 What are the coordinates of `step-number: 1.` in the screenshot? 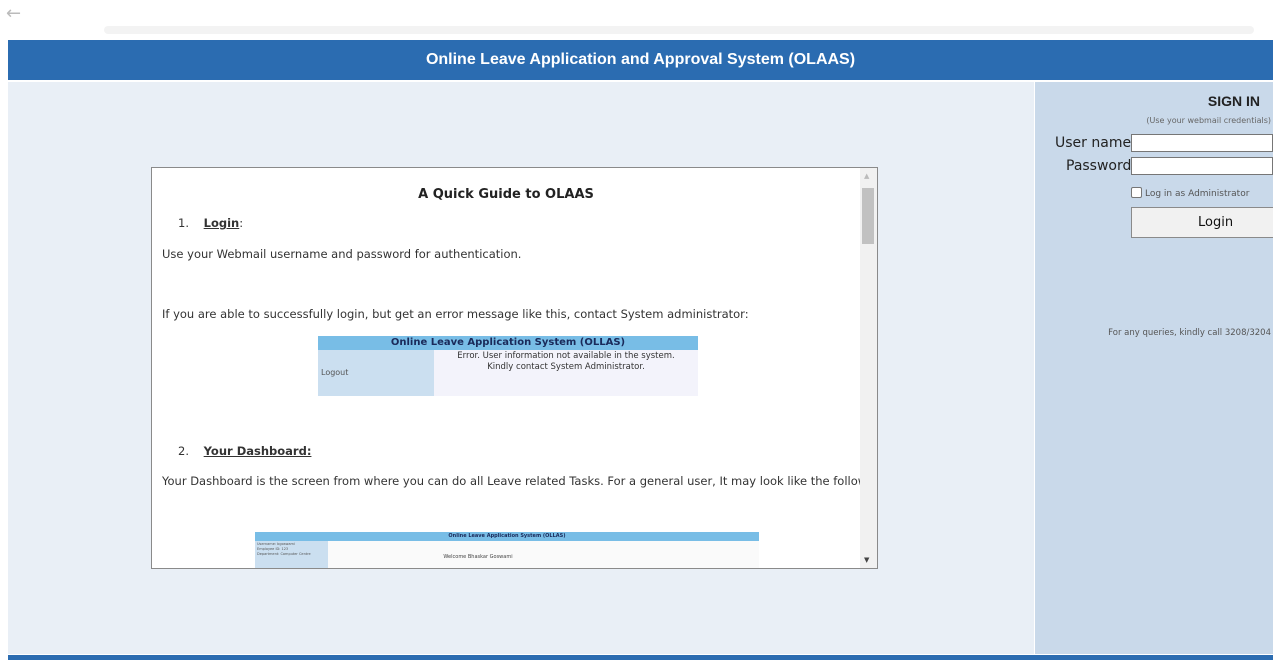 It's located at (183, 223).